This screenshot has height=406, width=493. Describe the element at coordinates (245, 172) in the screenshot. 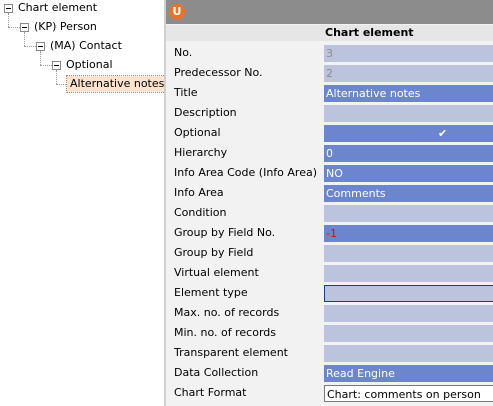

I see `field-label: Info Area Code (Info Area)` at that location.